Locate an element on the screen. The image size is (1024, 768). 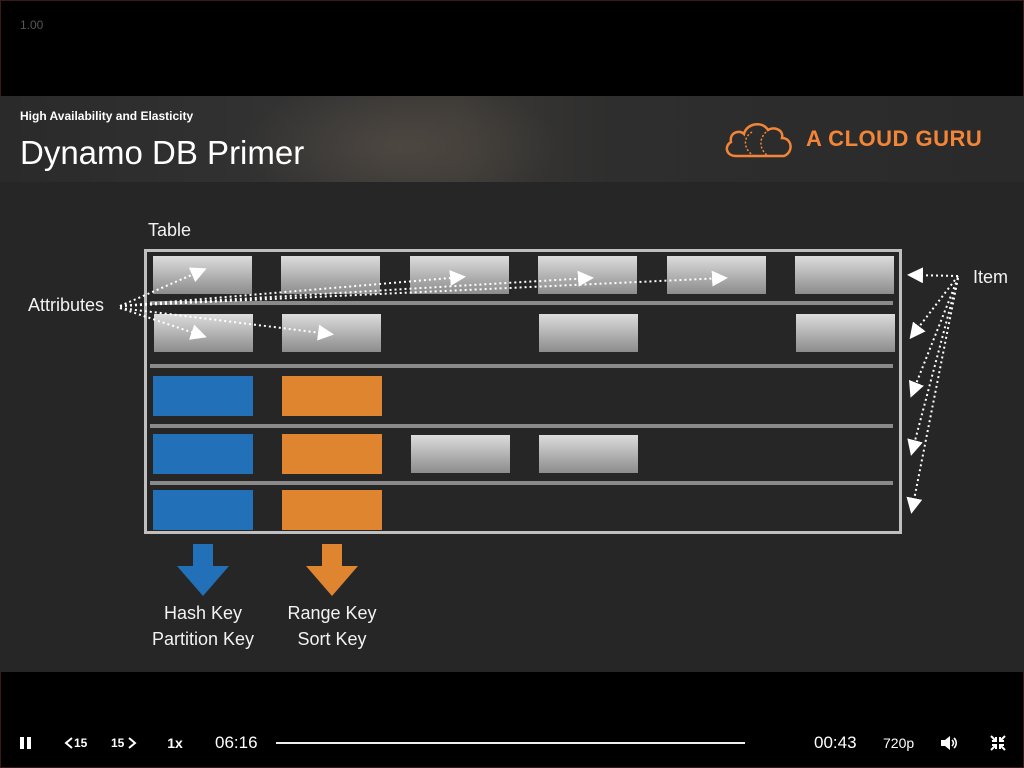
player-controls: 15 15 1x 06:16 00:43 720p is located at coordinates (512, 744).